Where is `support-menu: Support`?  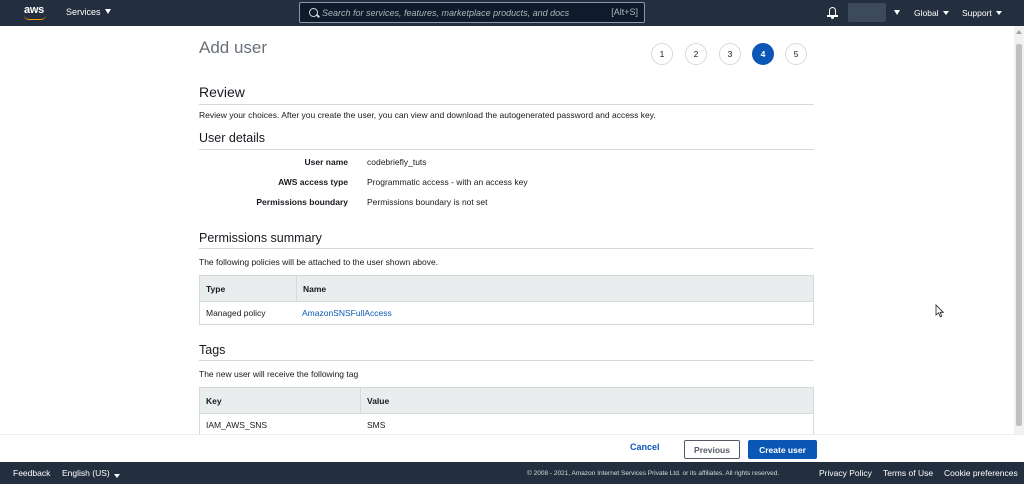
support-menu: Support is located at coordinates (982, 13).